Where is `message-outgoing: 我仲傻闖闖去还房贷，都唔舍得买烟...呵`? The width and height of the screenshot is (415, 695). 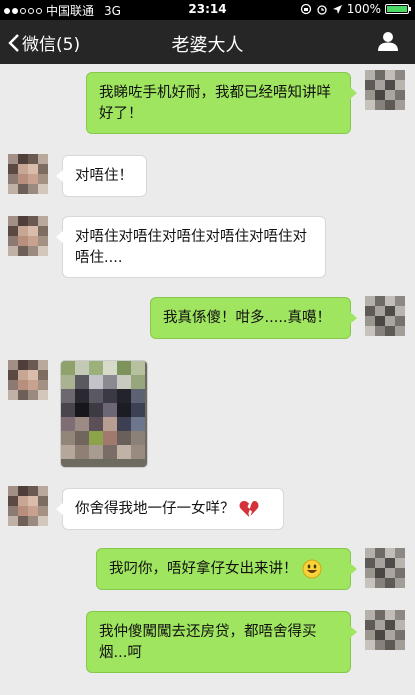
message-outgoing: 我仲傻闖闖去还房贷，都唔舍得买烟...呵 is located at coordinates (221, 642).